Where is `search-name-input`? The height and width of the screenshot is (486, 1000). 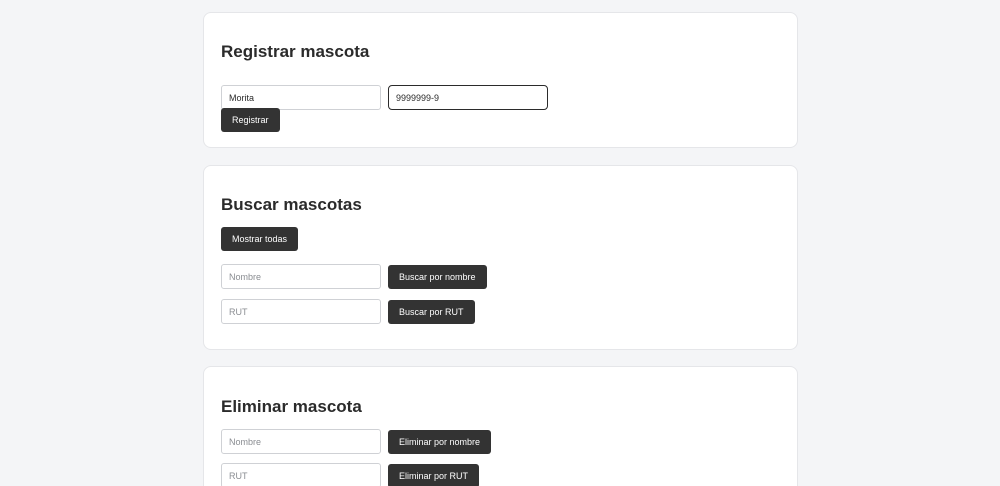 search-name-input is located at coordinates (301, 276).